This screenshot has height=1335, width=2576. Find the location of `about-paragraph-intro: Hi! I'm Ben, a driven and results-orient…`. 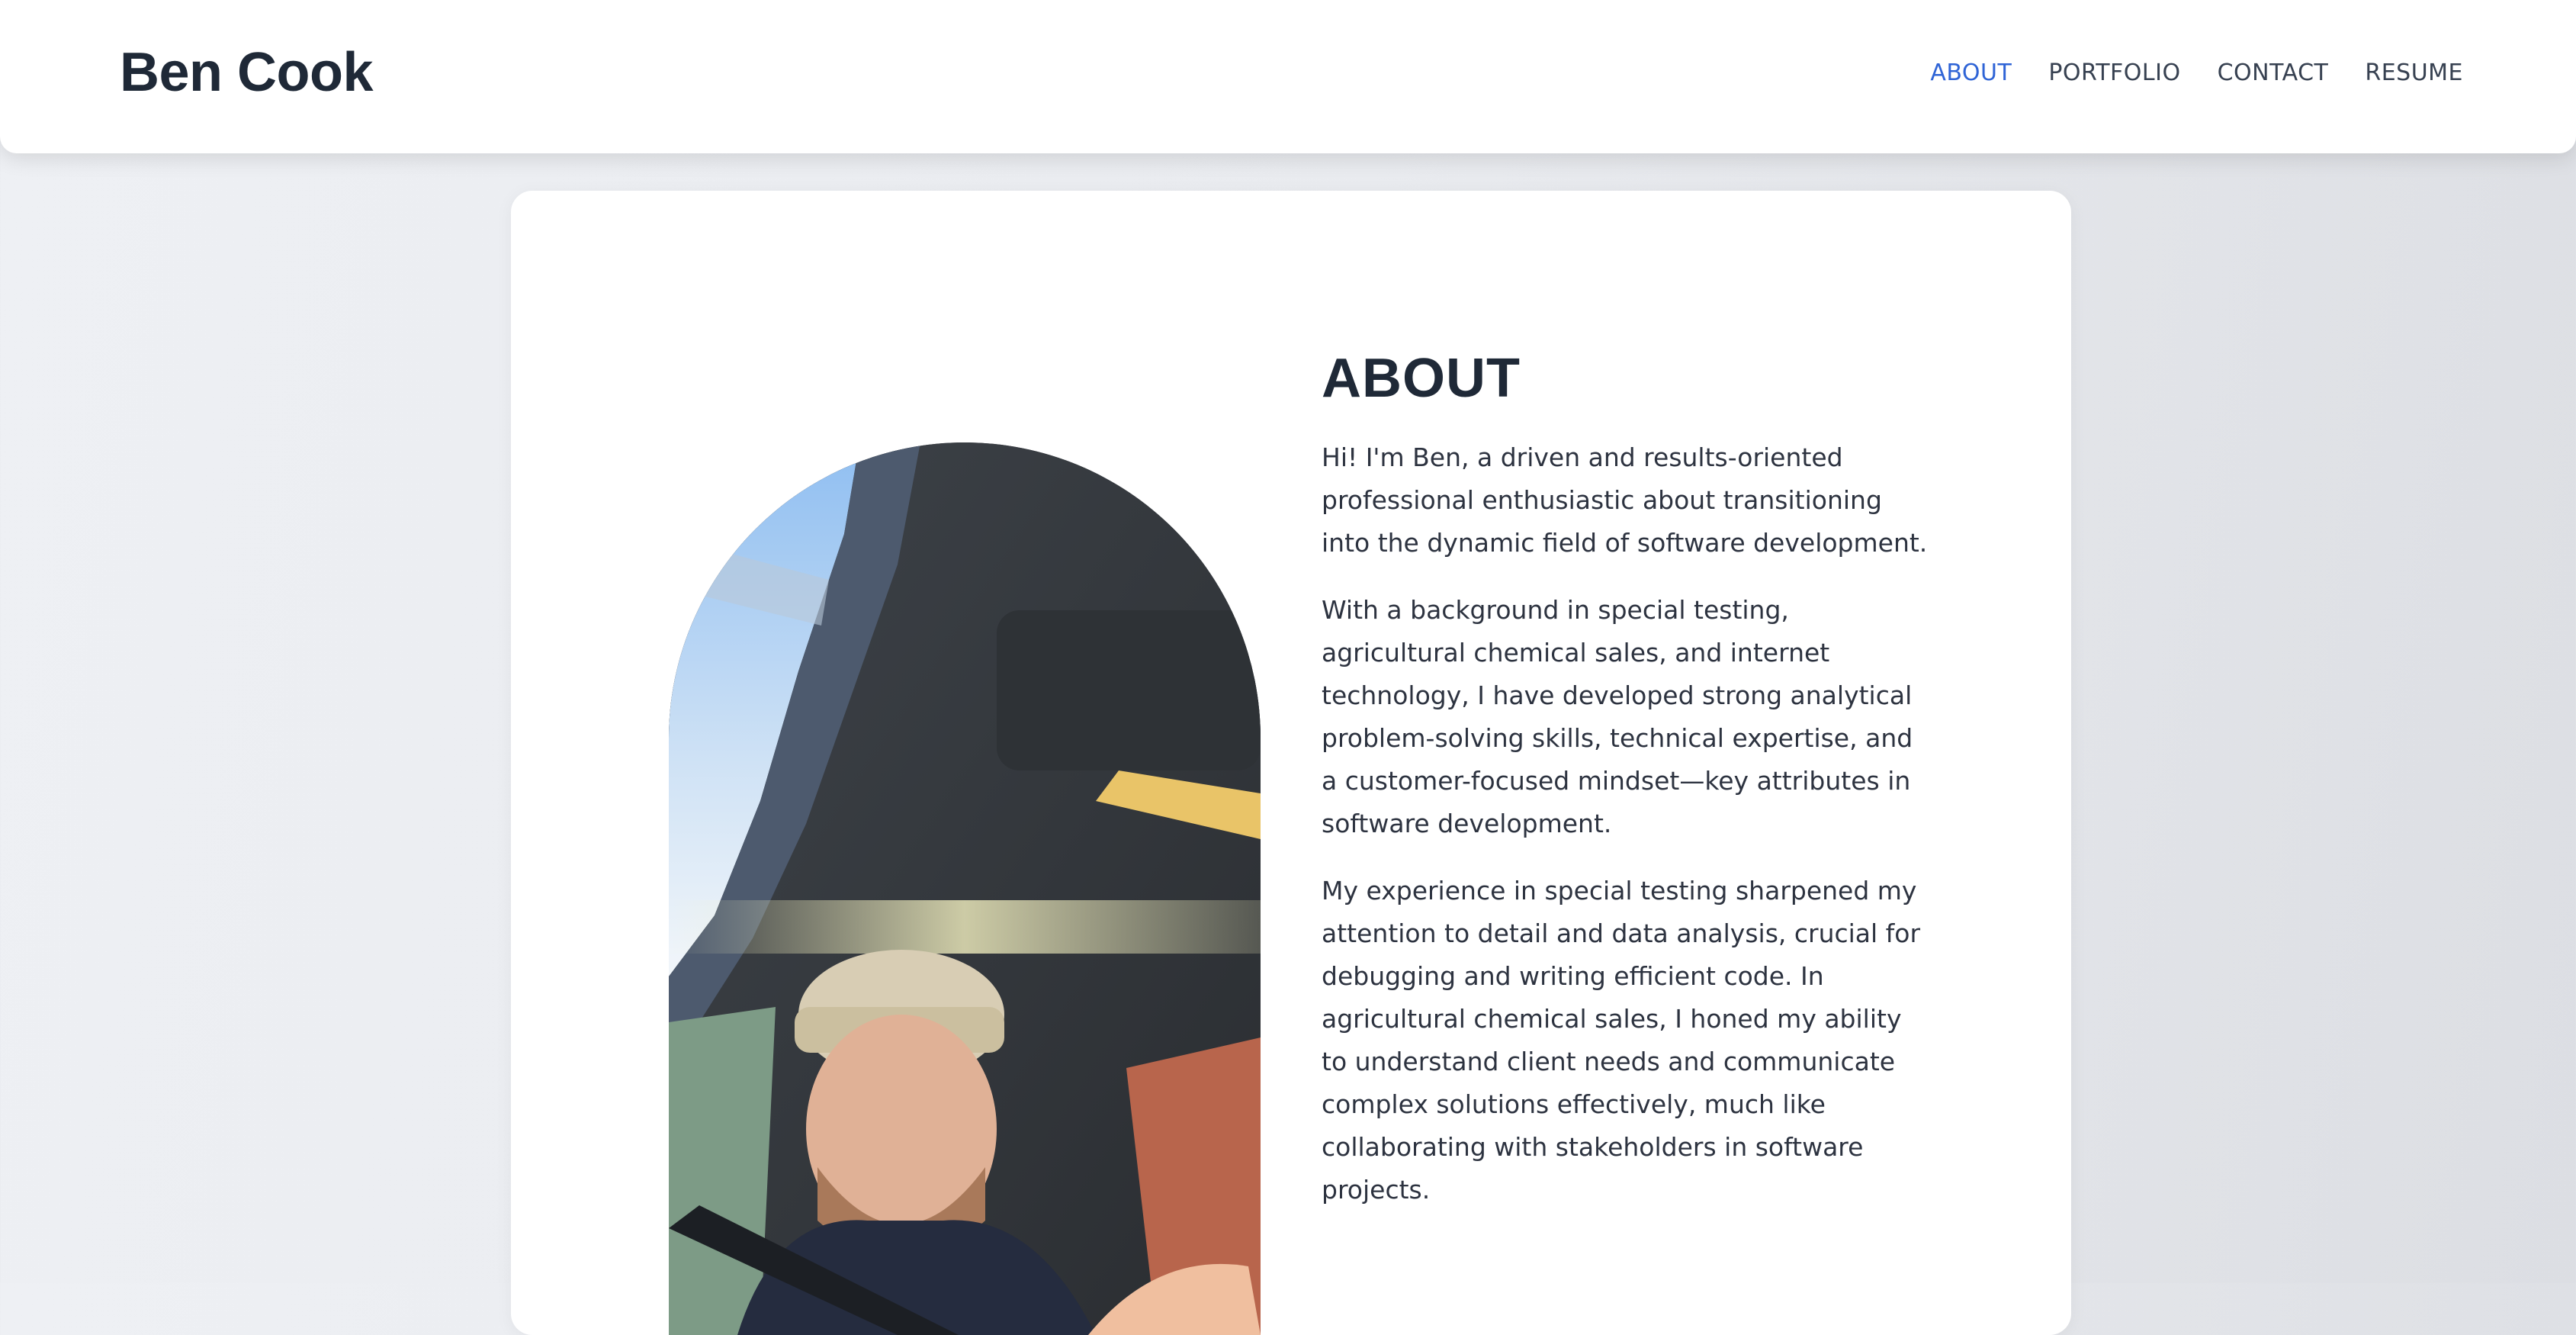

about-paragraph-intro: Hi! I'm Ben, a driven and results-orient… is located at coordinates (1625, 500).